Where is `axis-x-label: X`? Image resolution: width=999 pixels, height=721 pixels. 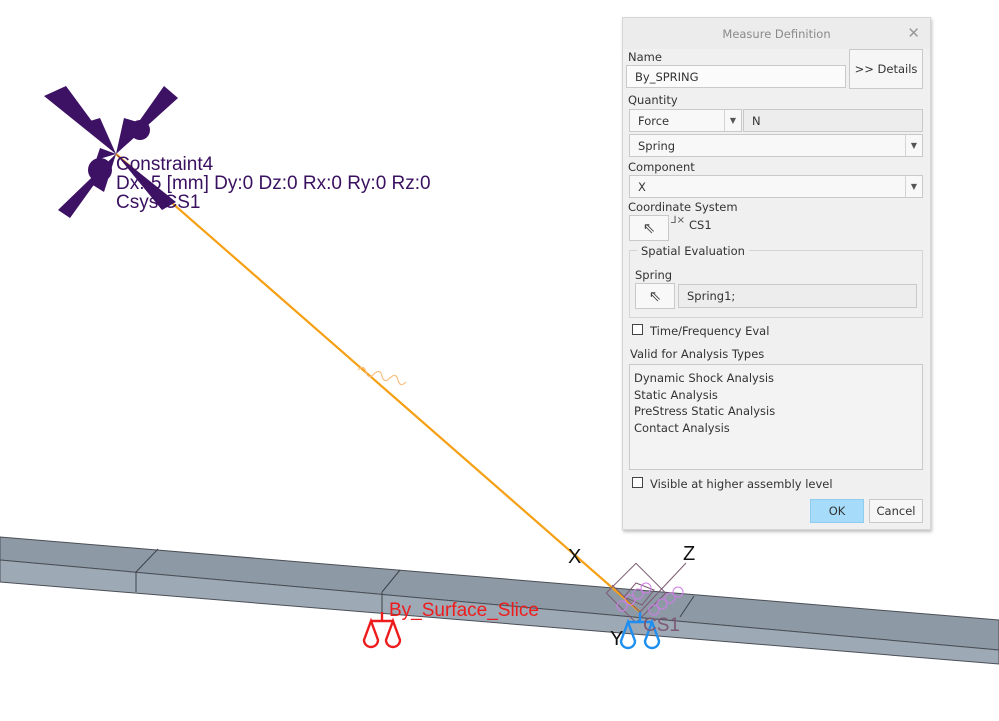 axis-x-label: X is located at coordinates (575, 557).